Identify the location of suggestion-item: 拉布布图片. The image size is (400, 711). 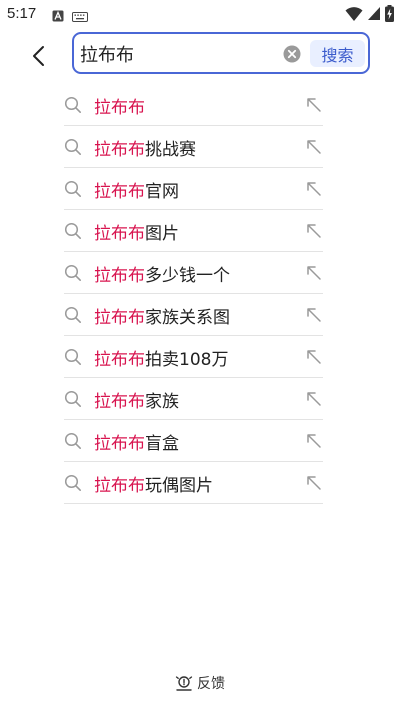
(193, 231).